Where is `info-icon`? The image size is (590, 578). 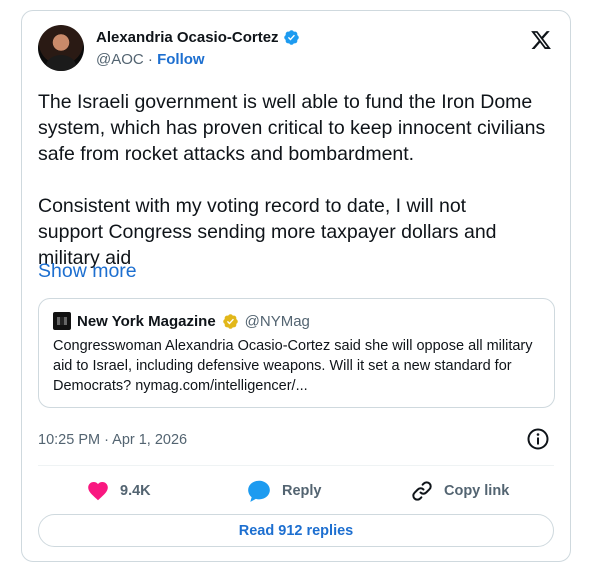
info-icon is located at coordinates (538, 439).